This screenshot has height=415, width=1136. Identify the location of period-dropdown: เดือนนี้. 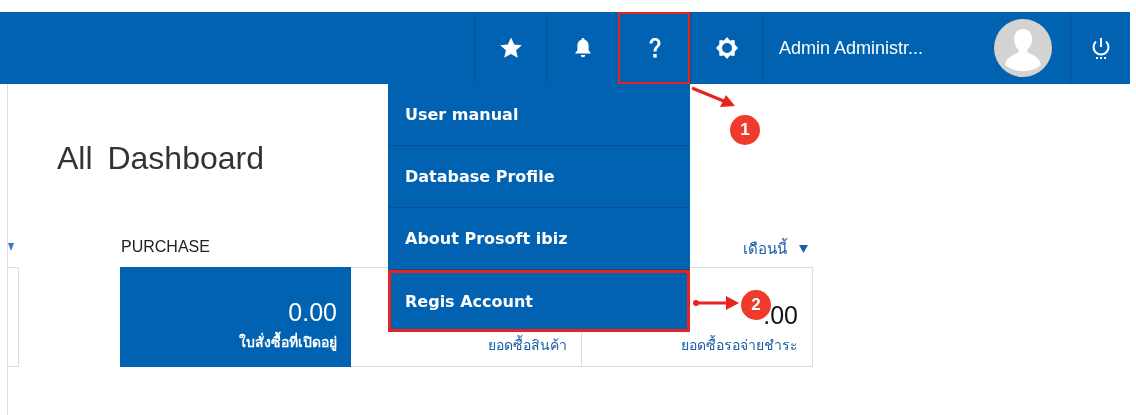
(775, 247).